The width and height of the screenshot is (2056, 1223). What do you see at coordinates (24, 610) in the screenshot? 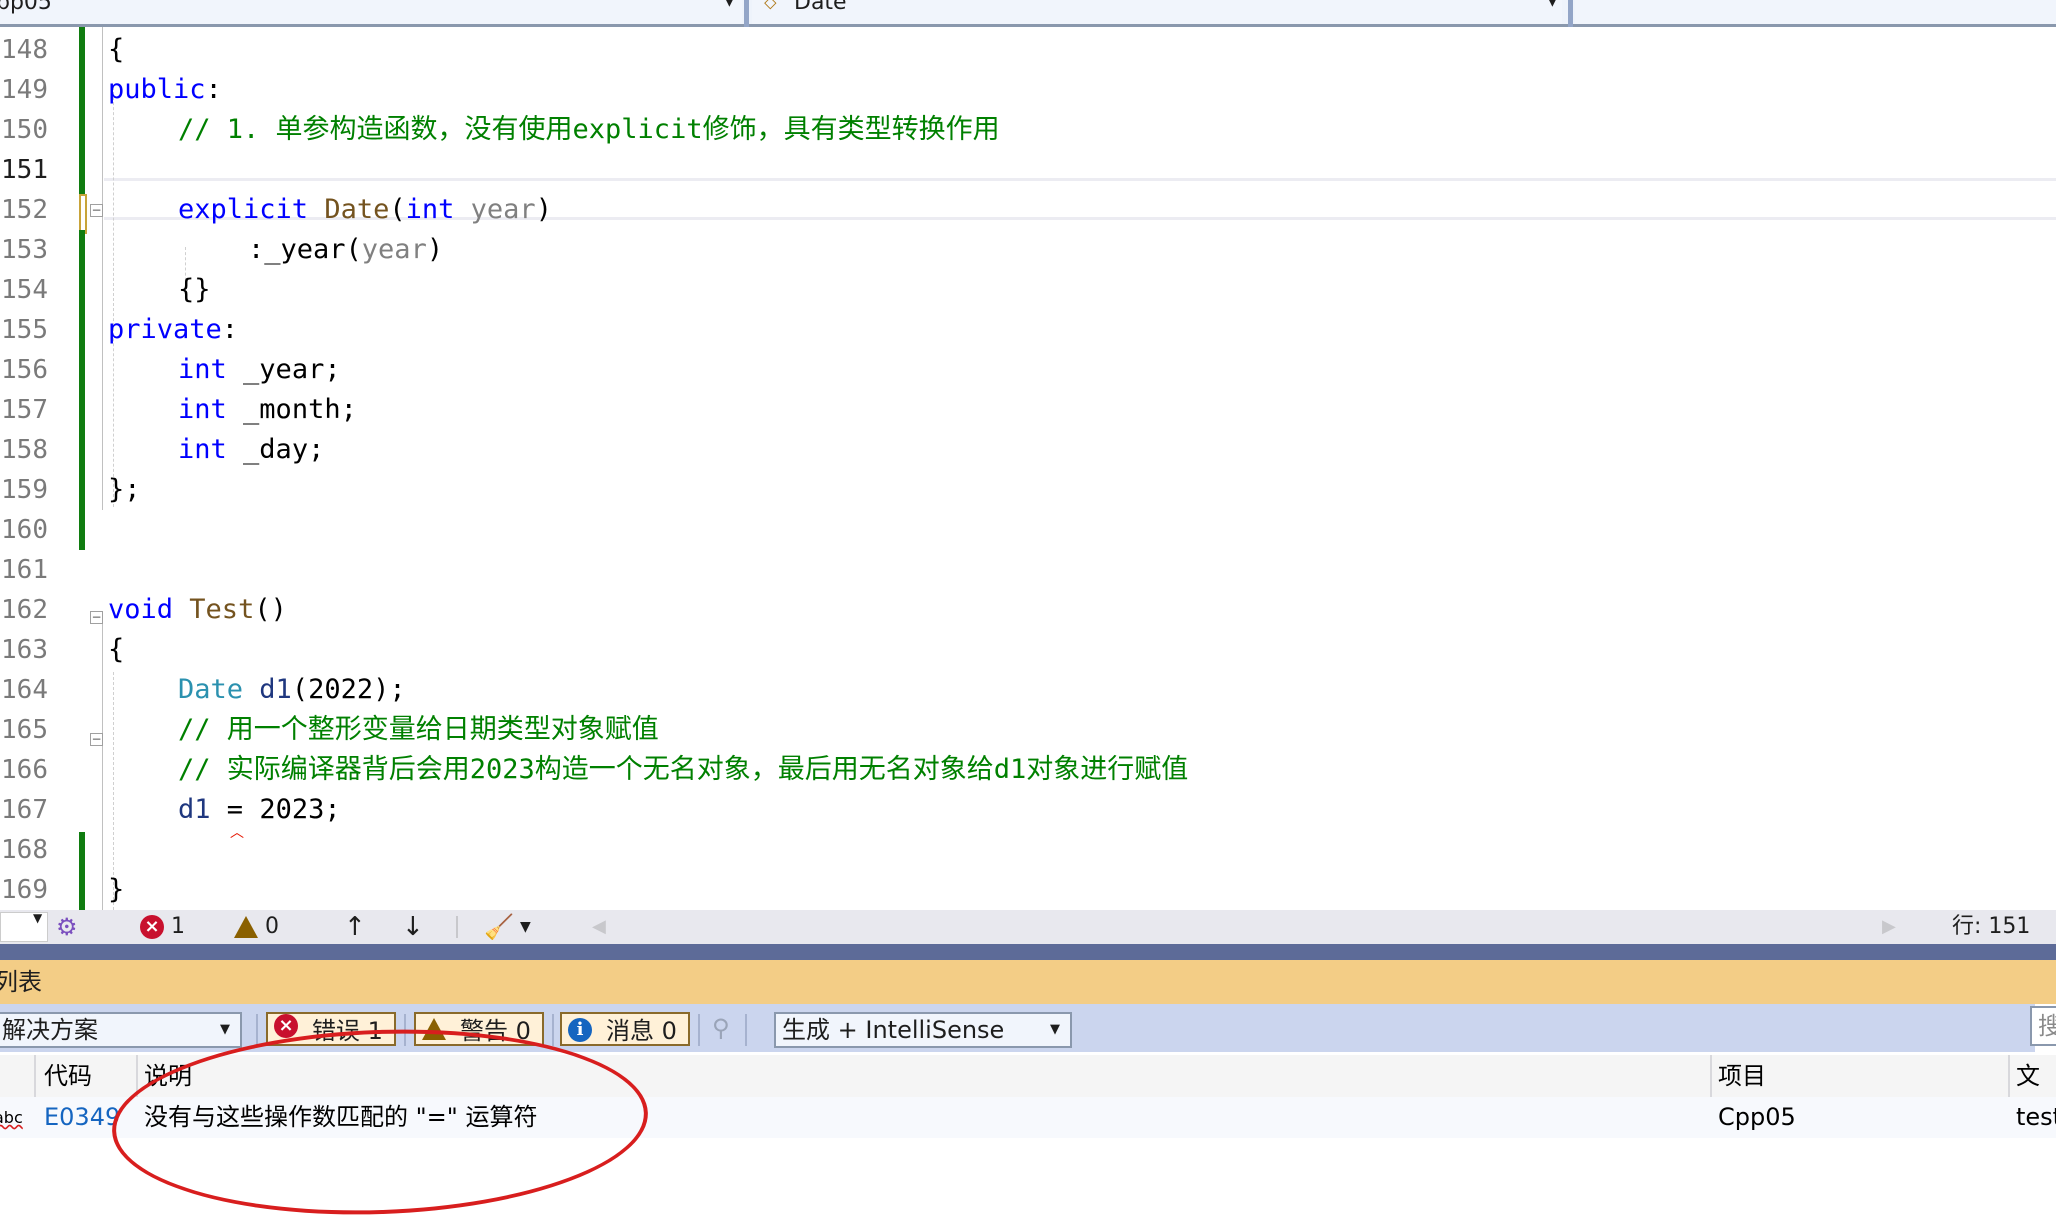
I see `line-number: 162` at bounding box center [24, 610].